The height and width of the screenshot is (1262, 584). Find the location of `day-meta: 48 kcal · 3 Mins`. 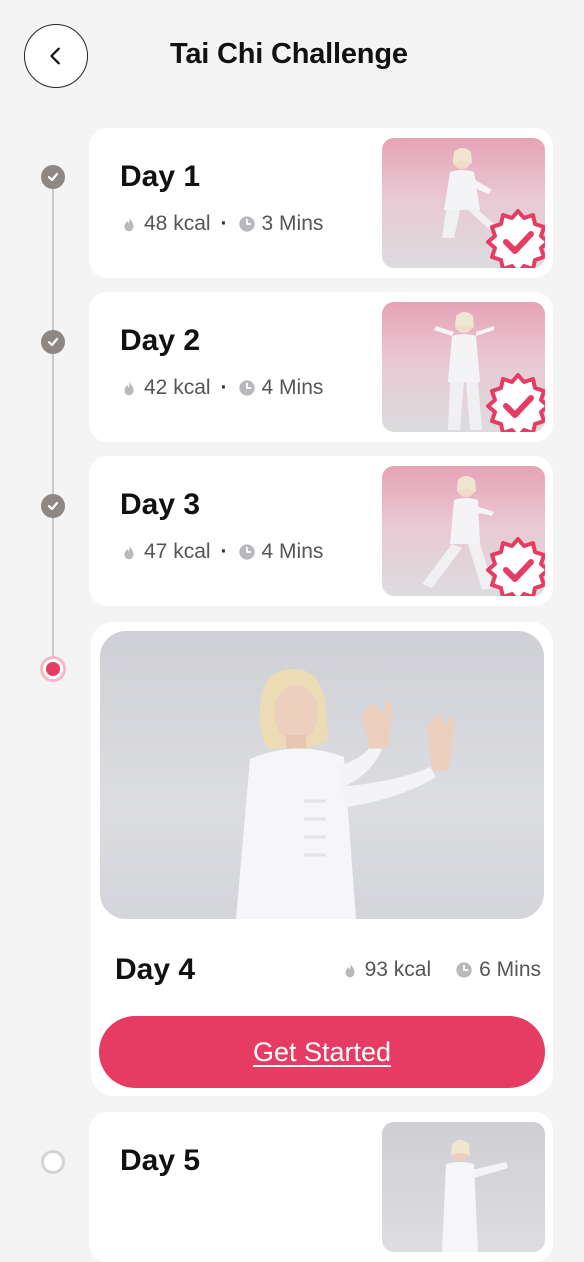

day-meta: 48 kcal · 3 Mins is located at coordinates (221, 224).